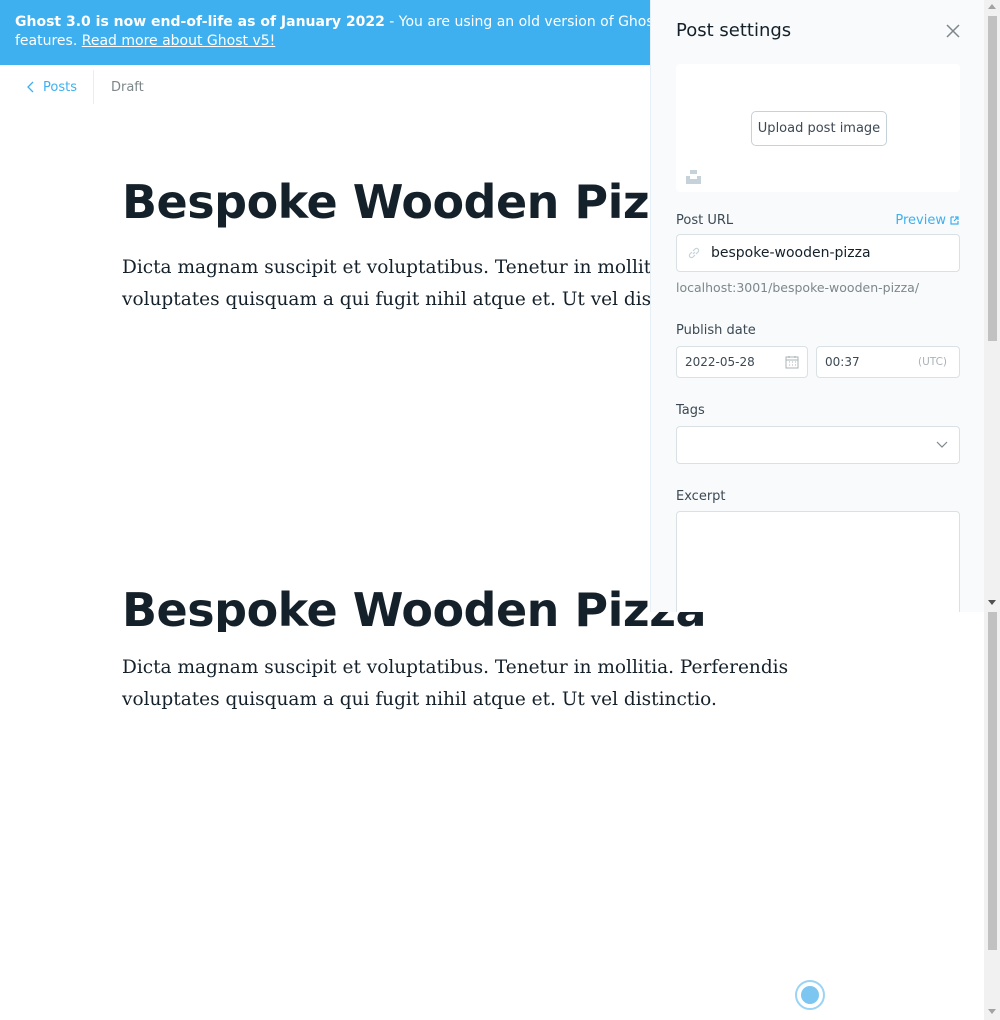 This screenshot has height=1020, width=1000. I want to click on tags-input, so click(818, 445).